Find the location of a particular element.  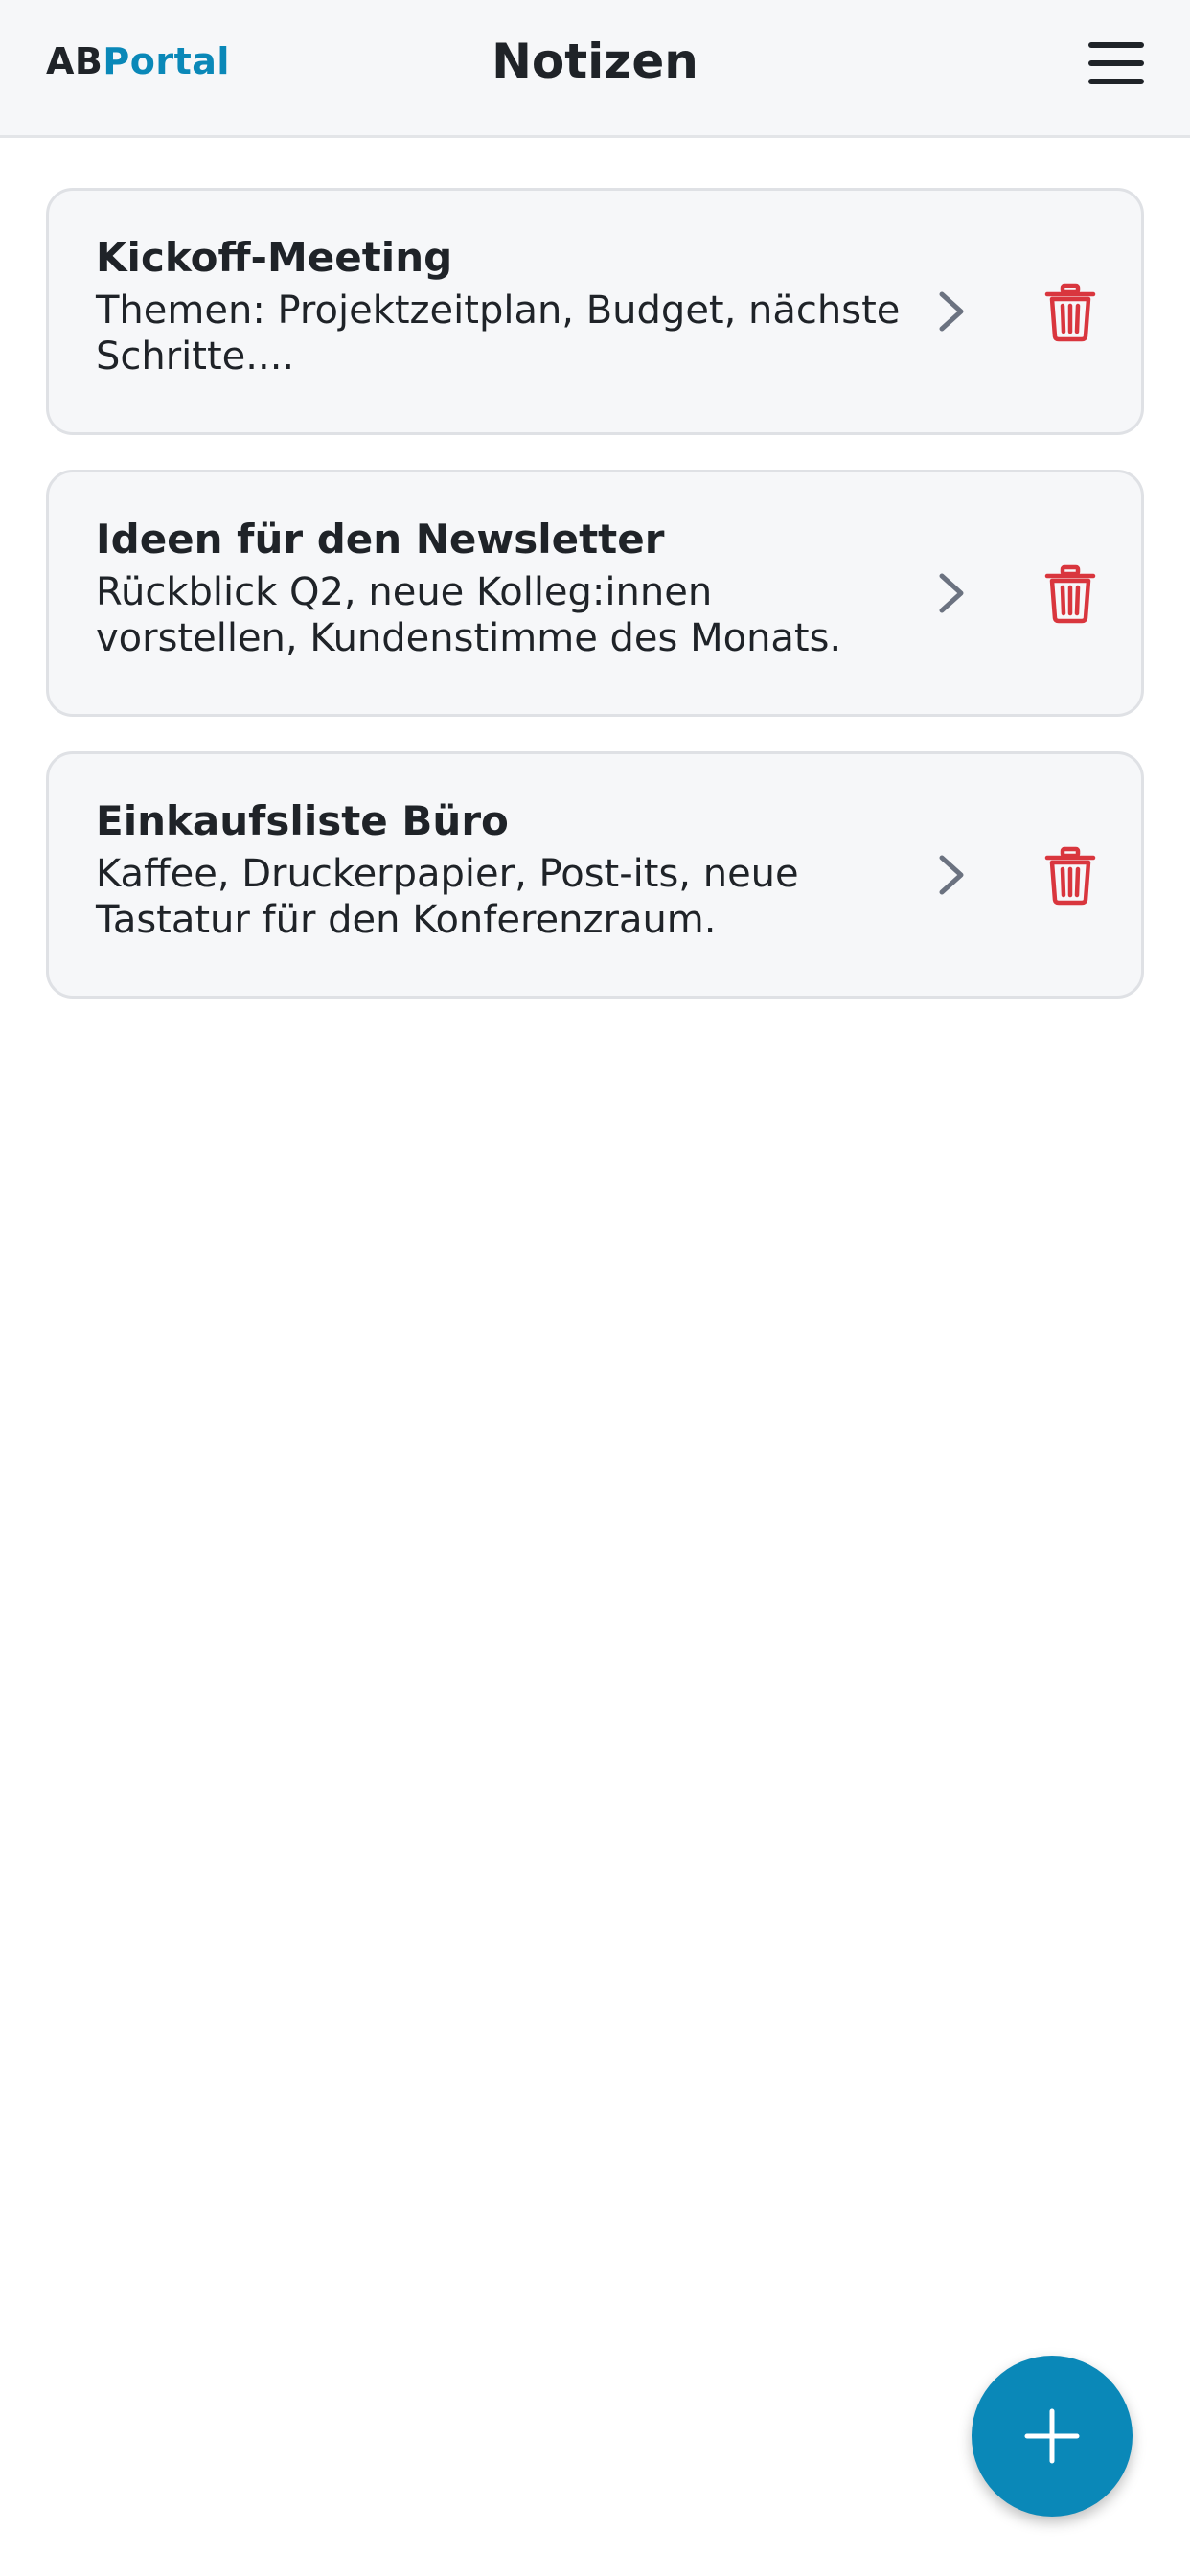

hamburger-menu-button is located at coordinates (1118, 63).